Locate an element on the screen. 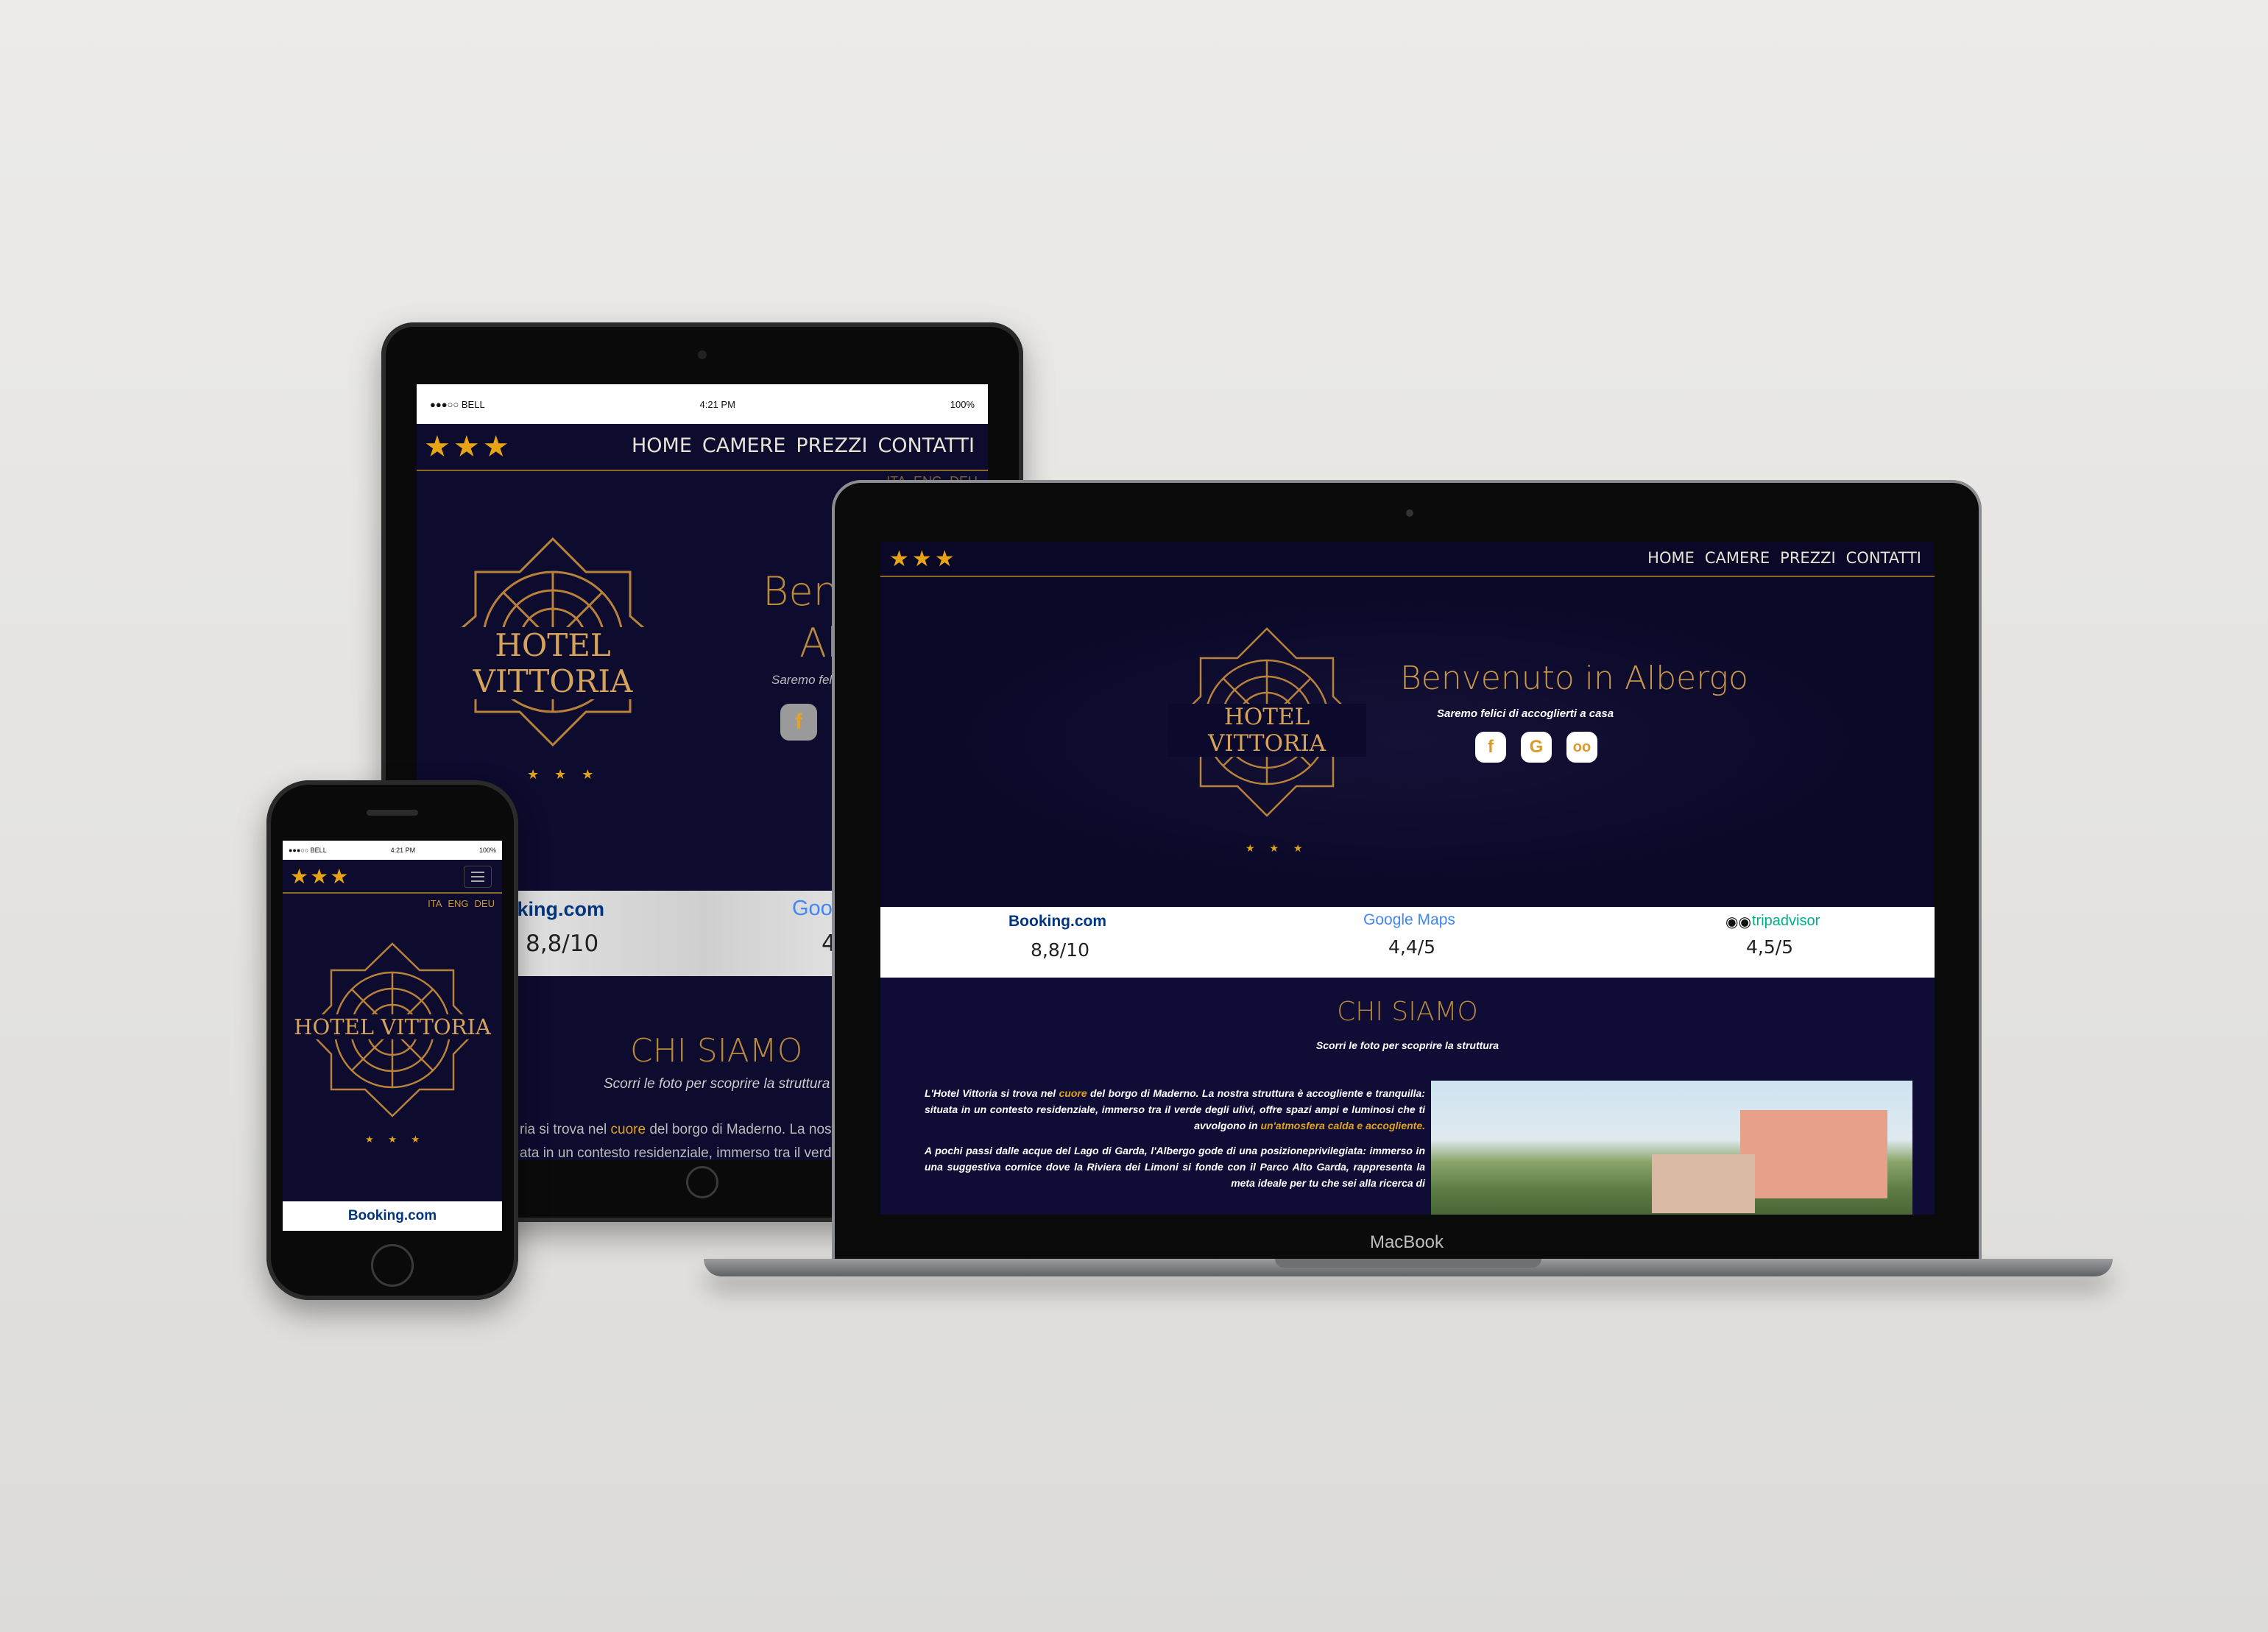 The width and height of the screenshot is (2268, 1632). facebook-icon: f is located at coordinates (1490, 747).